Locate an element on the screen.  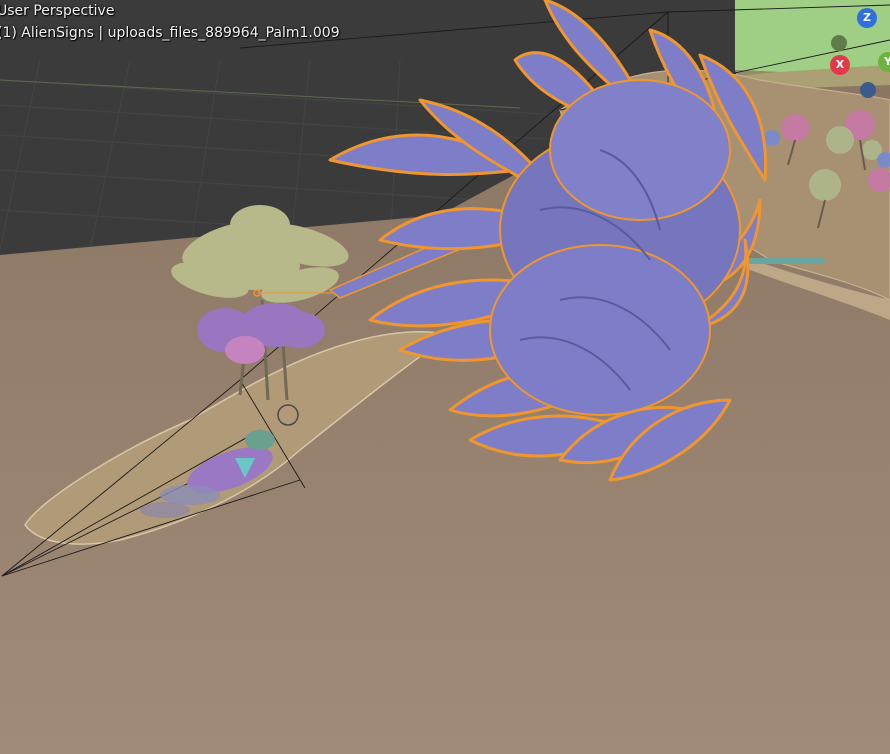
navigation-gizmo: Z X Y is located at coordinates (855, 55).